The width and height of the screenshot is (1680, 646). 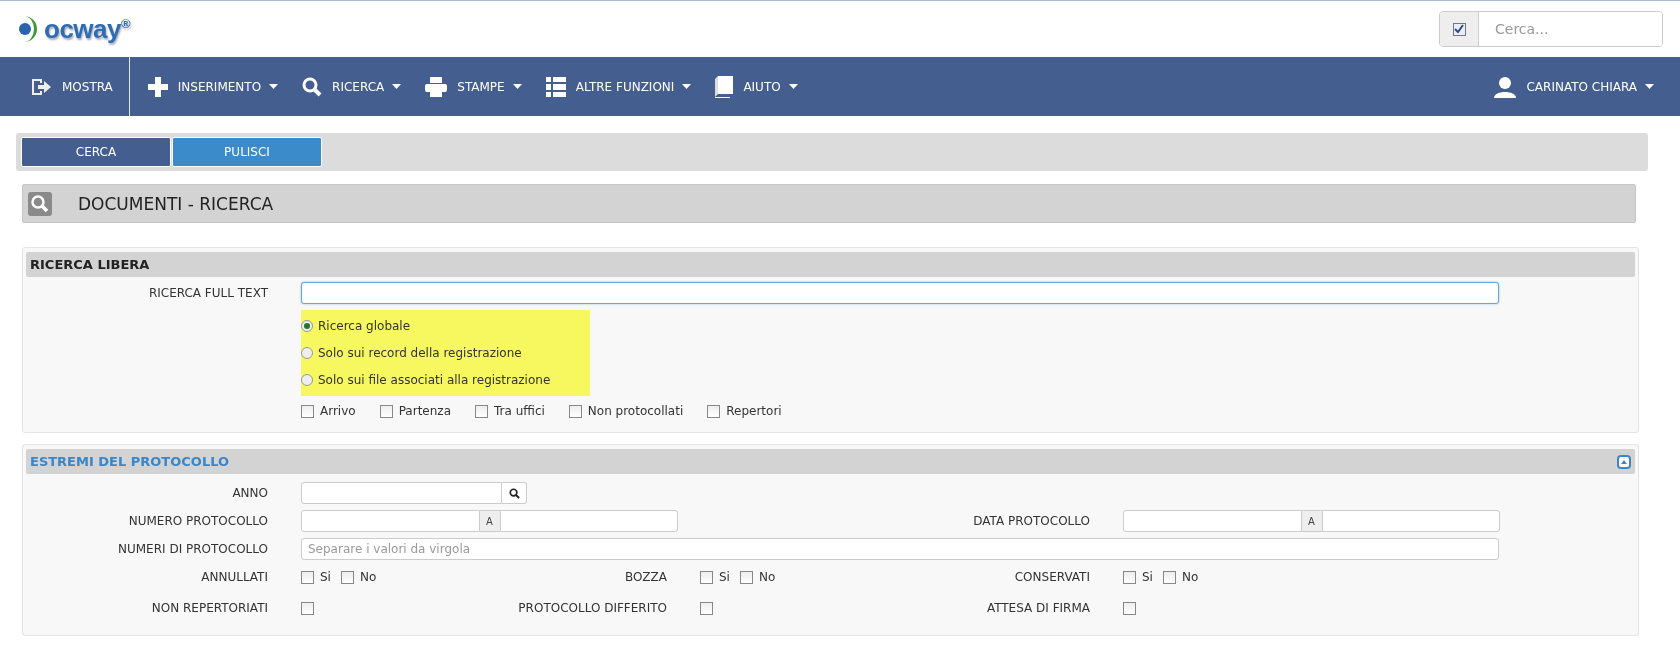 What do you see at coordinates (724, 86) in the screenshot?
I see `book-icon` at bounding box center [724, 86].